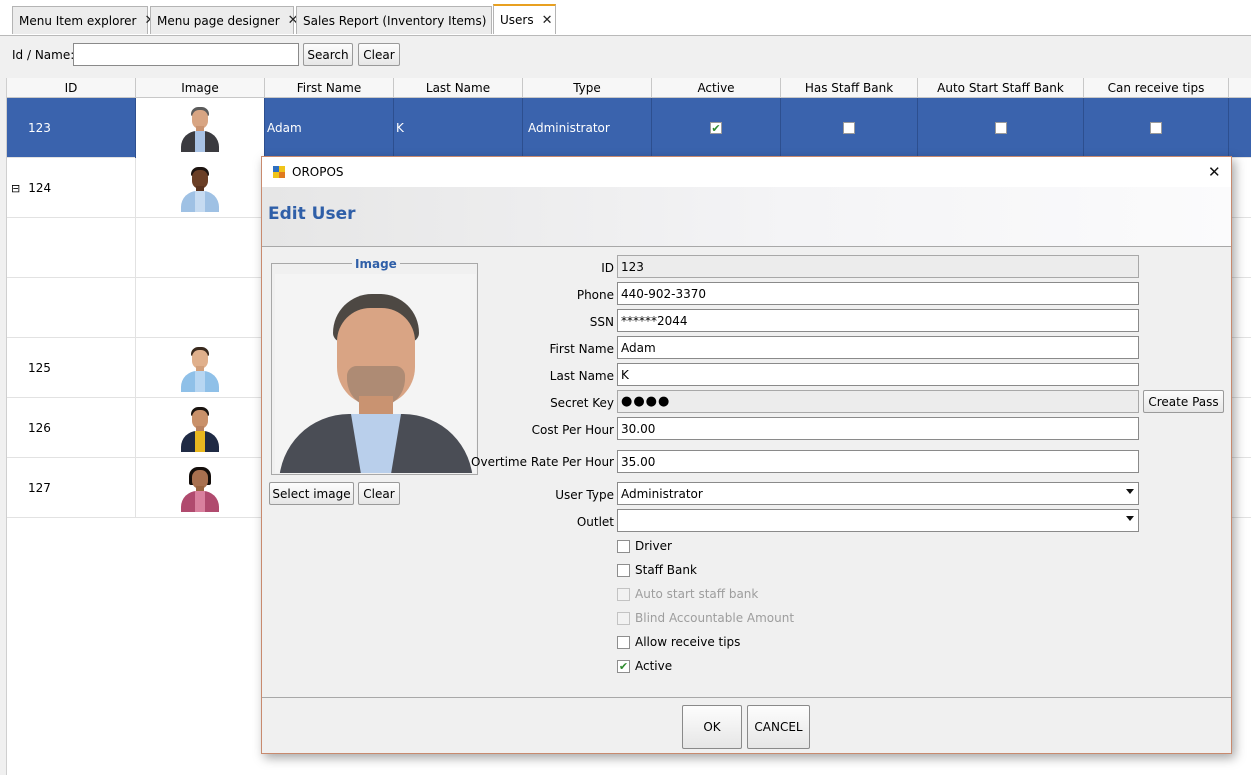 Image resolution: width=1251 pixels, height=775 pixels. What do you see at coordinates (715, 618) in the screenshot?
I see `checkbox-label: Blind Accountable Amount` at bounding box center [715, 618].